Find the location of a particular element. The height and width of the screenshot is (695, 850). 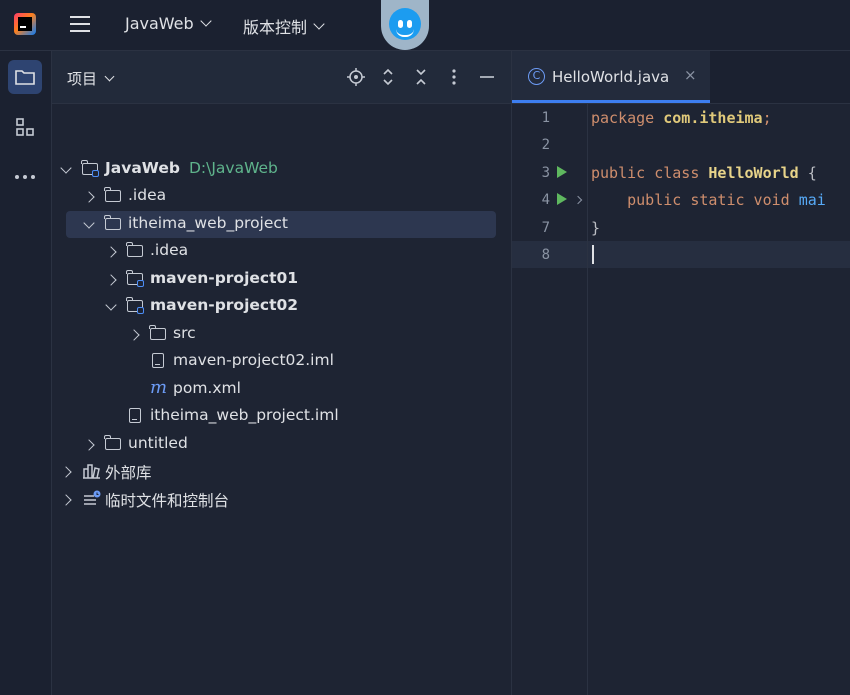

tree-item-label: itheima_web_project is located at coordinates (208, 223).